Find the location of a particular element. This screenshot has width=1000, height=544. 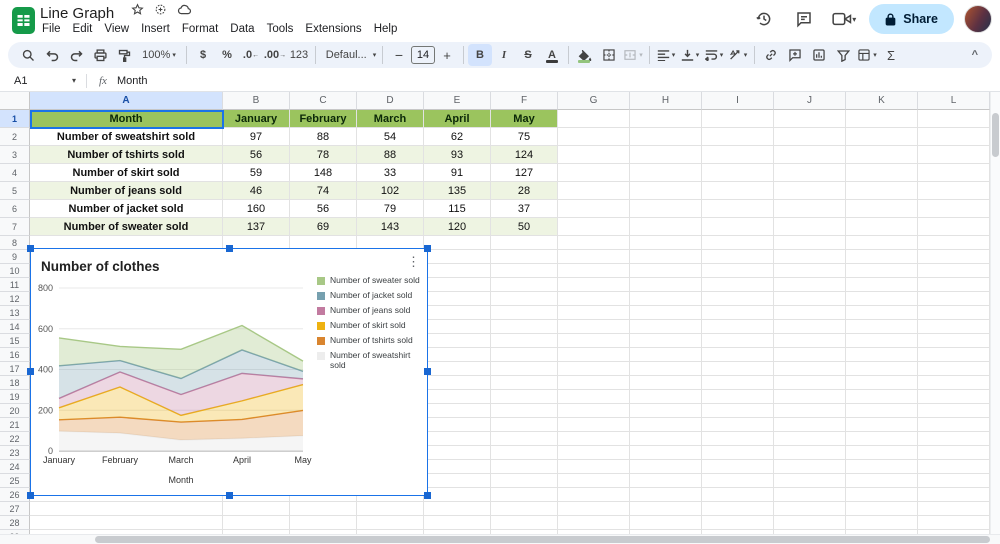

insert-comment-icon is located at coordinates (795, 55).